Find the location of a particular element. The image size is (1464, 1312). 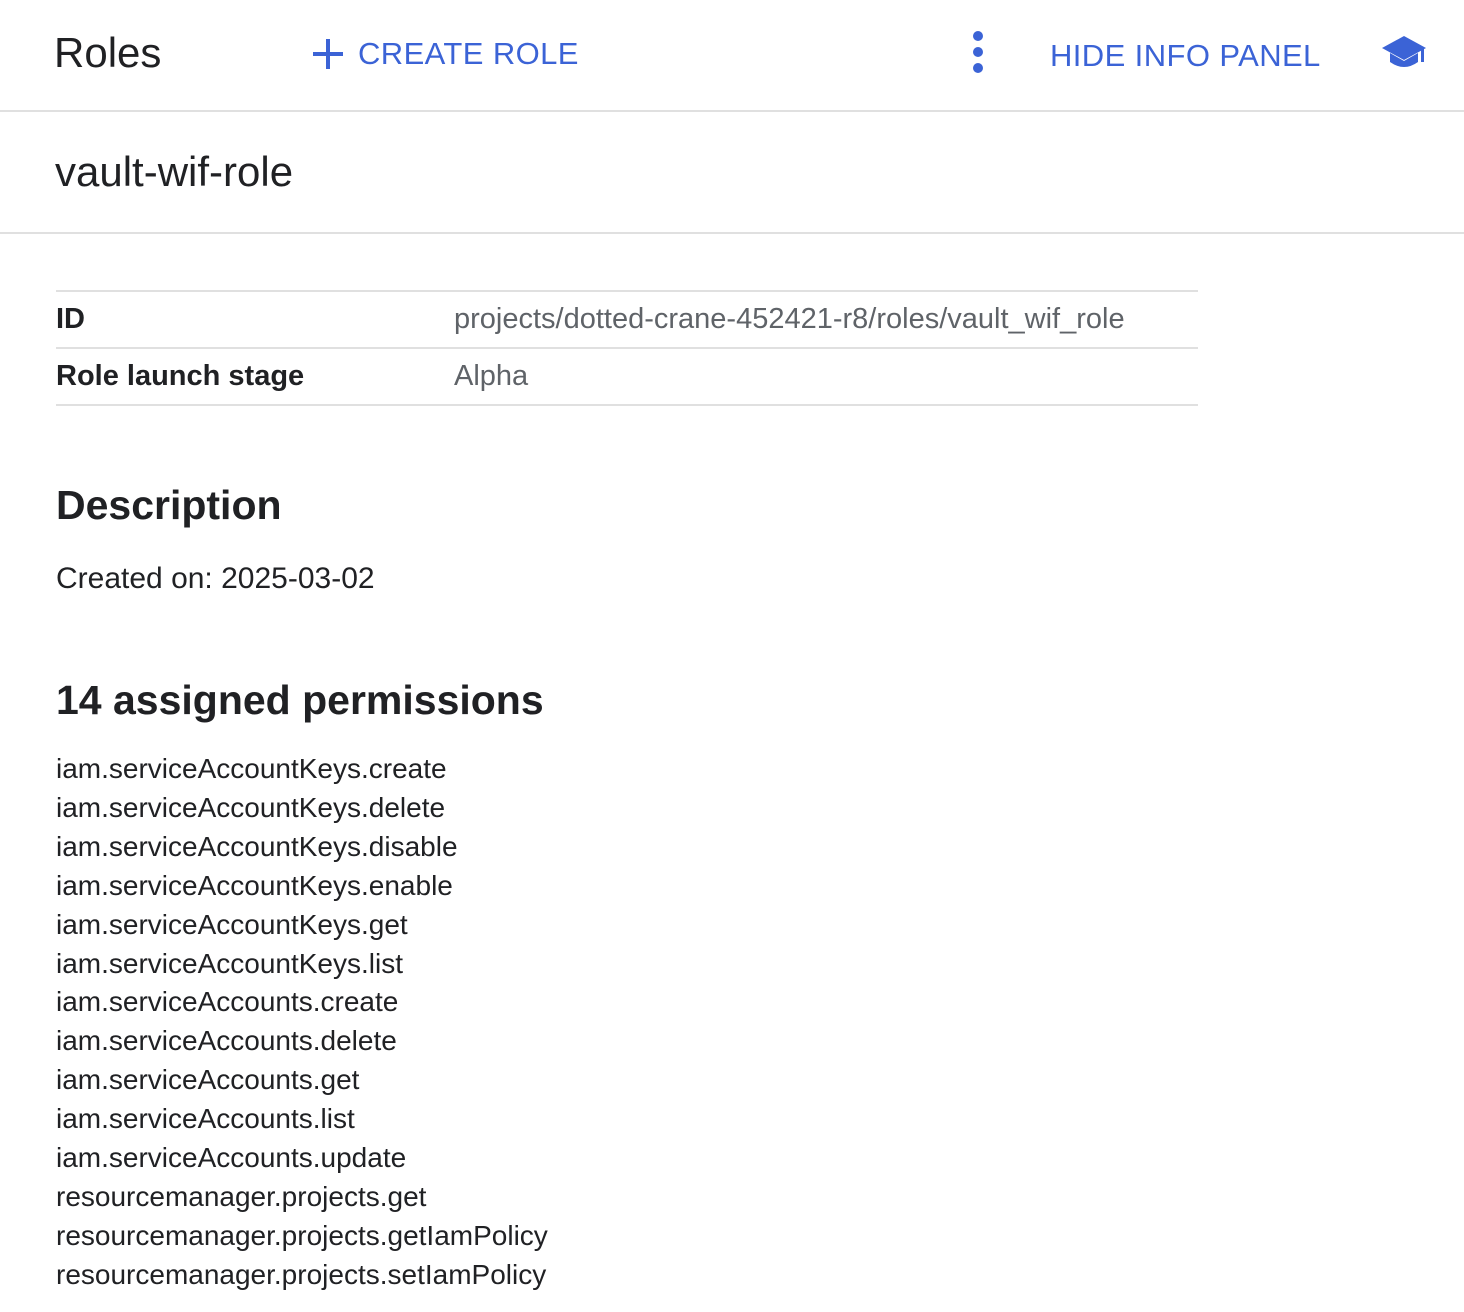

property-label: Role launch stage is located at coordinates (180, 376).